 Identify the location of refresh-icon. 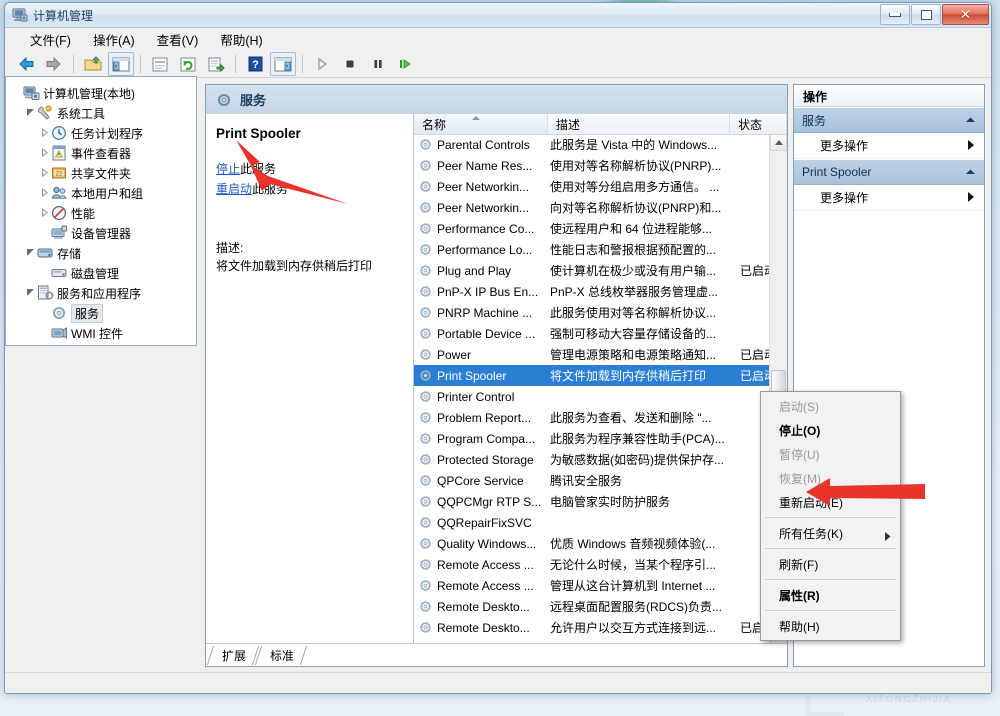
(188, 64).